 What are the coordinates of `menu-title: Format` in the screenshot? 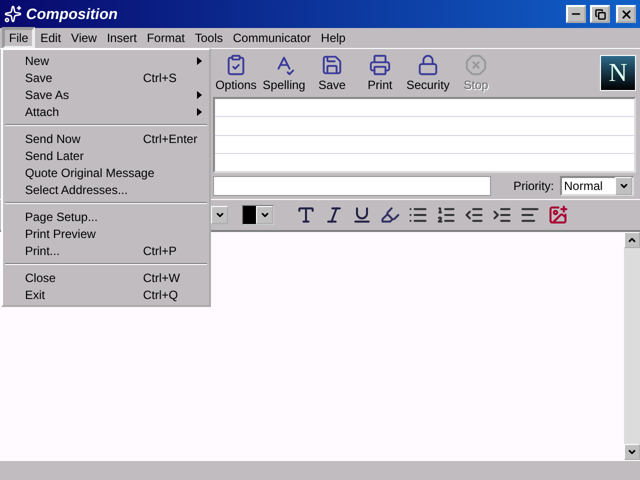 It's located at (166, 38).